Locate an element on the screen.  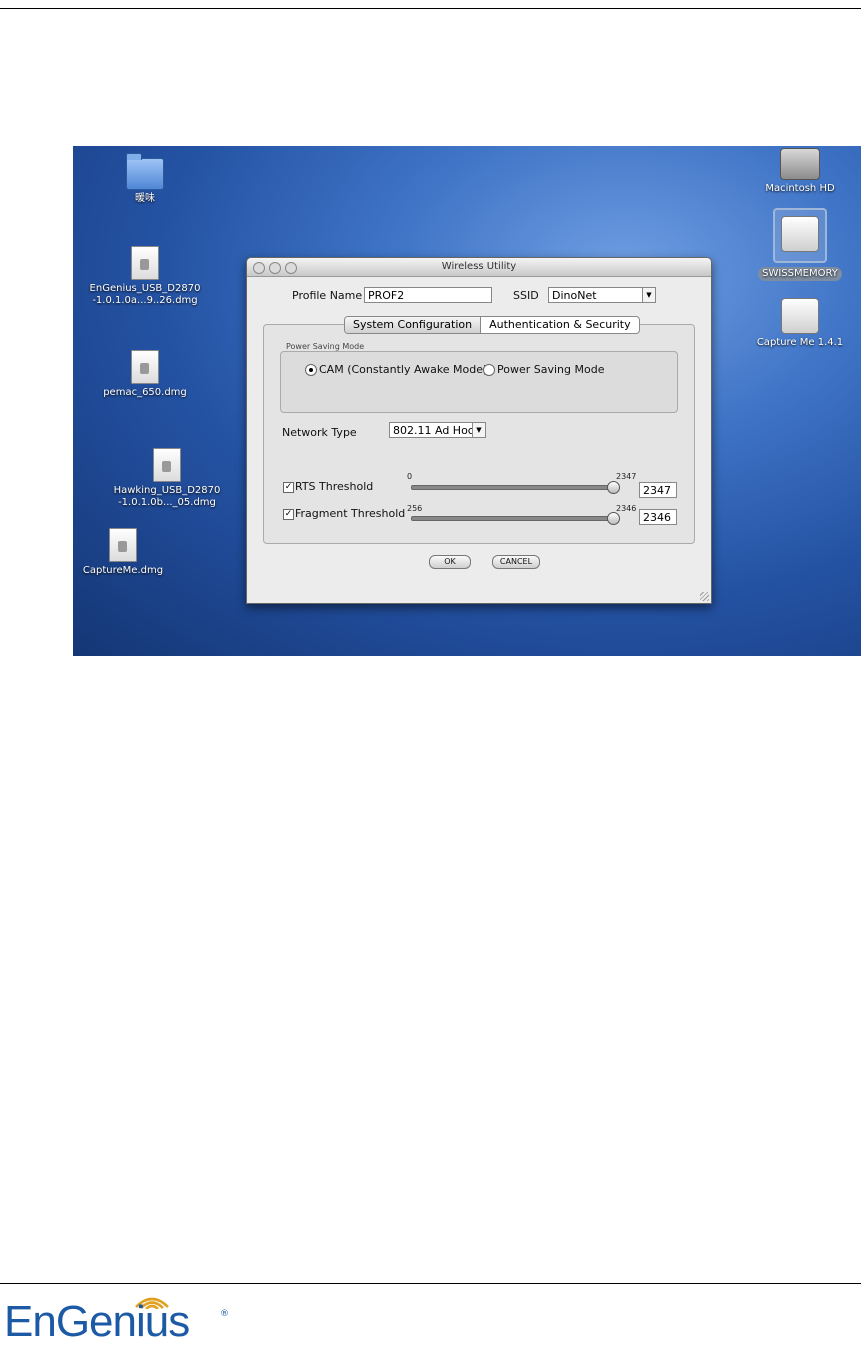
network-type-label: Network Type is located at coordinates (319, 432).